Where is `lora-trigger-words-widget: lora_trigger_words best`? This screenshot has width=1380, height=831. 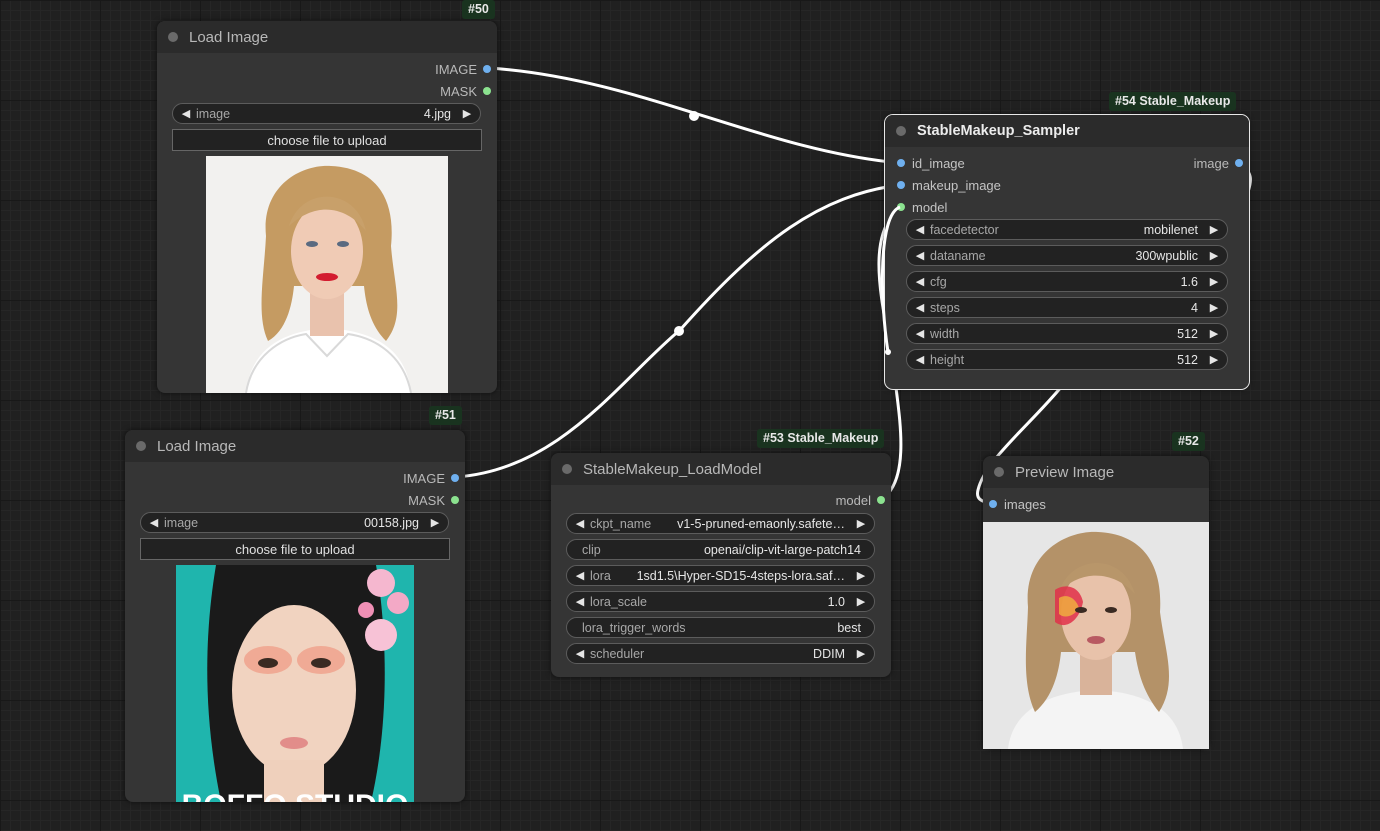 lora-trigger-words-widget: lora_trigger_words best is located at coordinates (720, 627).